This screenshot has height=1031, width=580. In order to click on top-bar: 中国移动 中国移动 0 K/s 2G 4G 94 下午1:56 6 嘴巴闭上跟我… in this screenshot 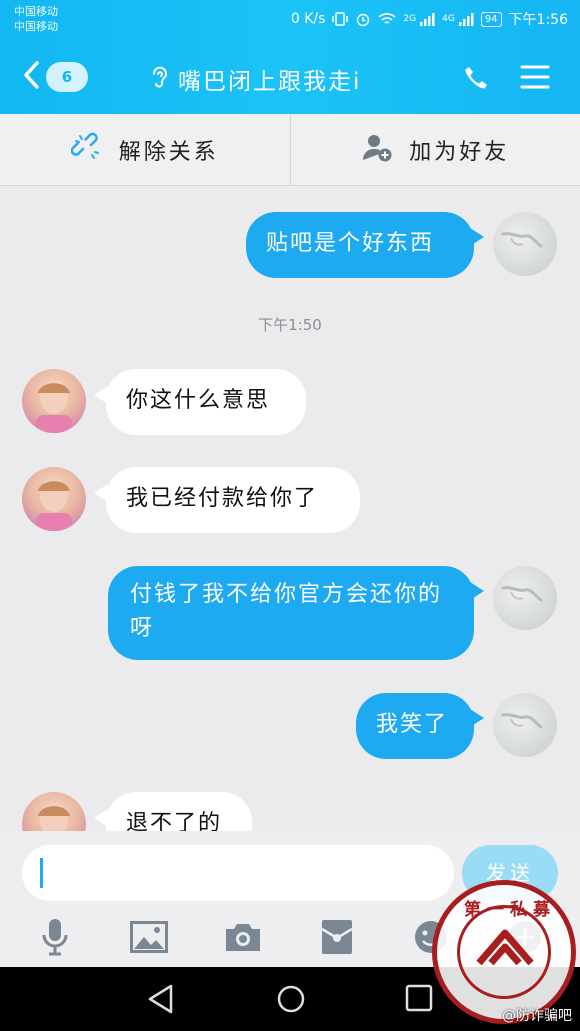, I will do `click(290, 57)`.